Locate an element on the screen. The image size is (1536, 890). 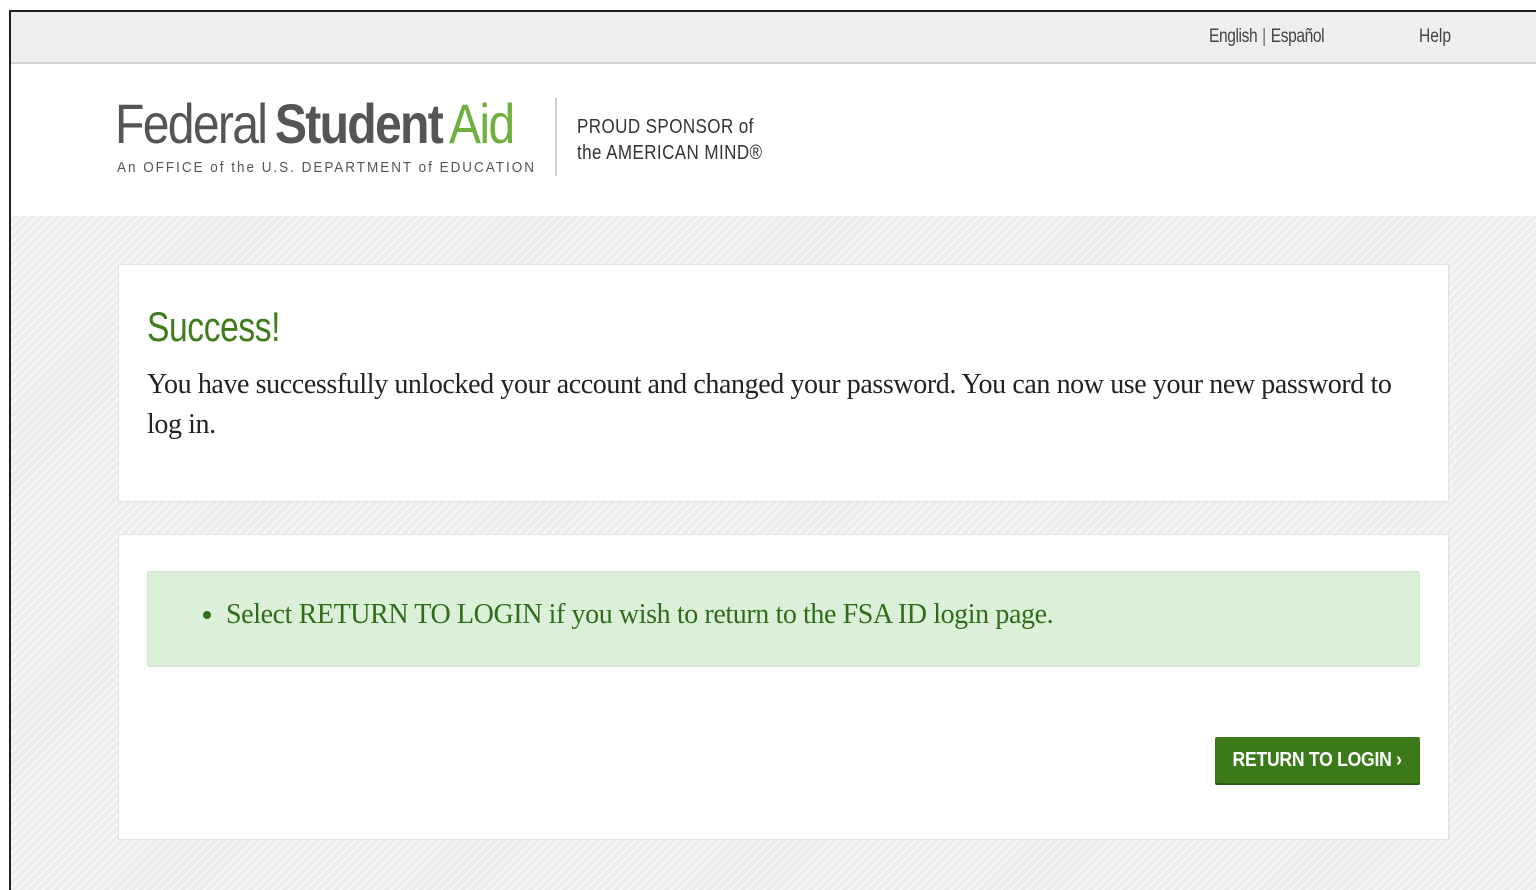
utility-bar: English | Español Help is located at coordinates (773, 38).